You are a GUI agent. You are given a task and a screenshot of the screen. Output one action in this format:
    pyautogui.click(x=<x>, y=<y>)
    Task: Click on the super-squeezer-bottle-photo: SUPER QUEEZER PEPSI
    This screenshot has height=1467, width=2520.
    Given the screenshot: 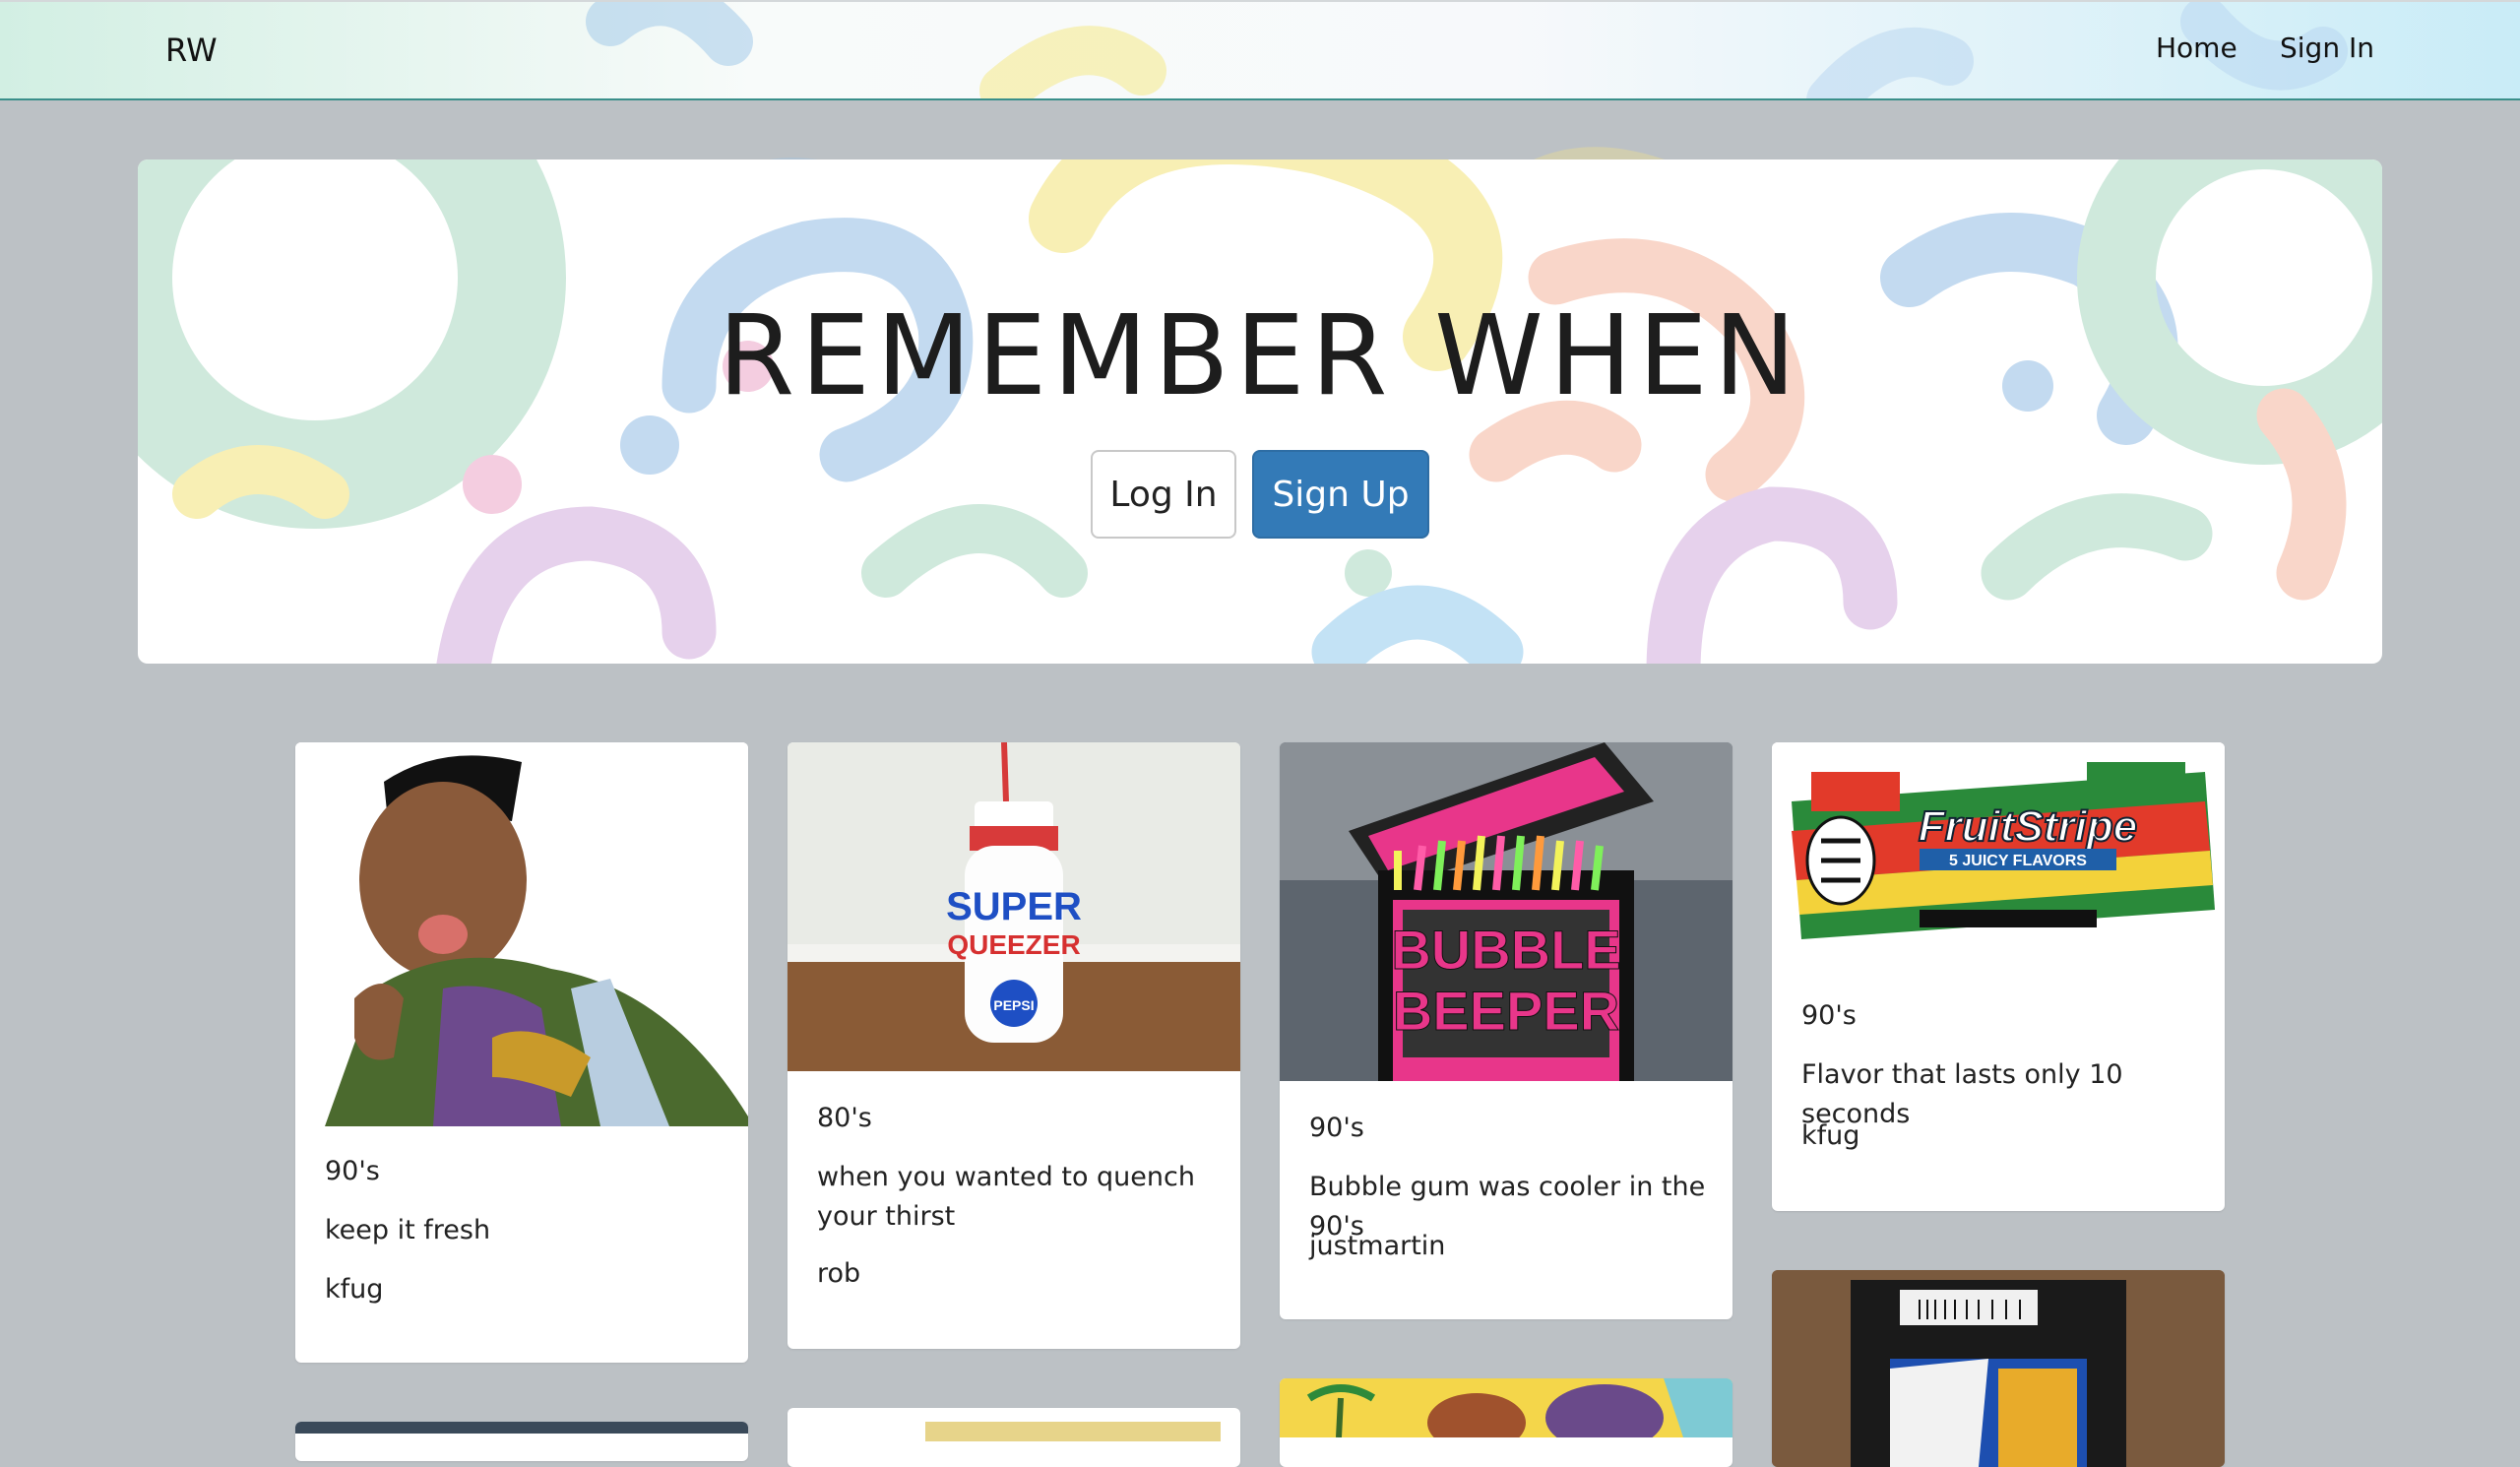 What is the action you would take?
    pyautogui.click(x=1014, y=906)
    